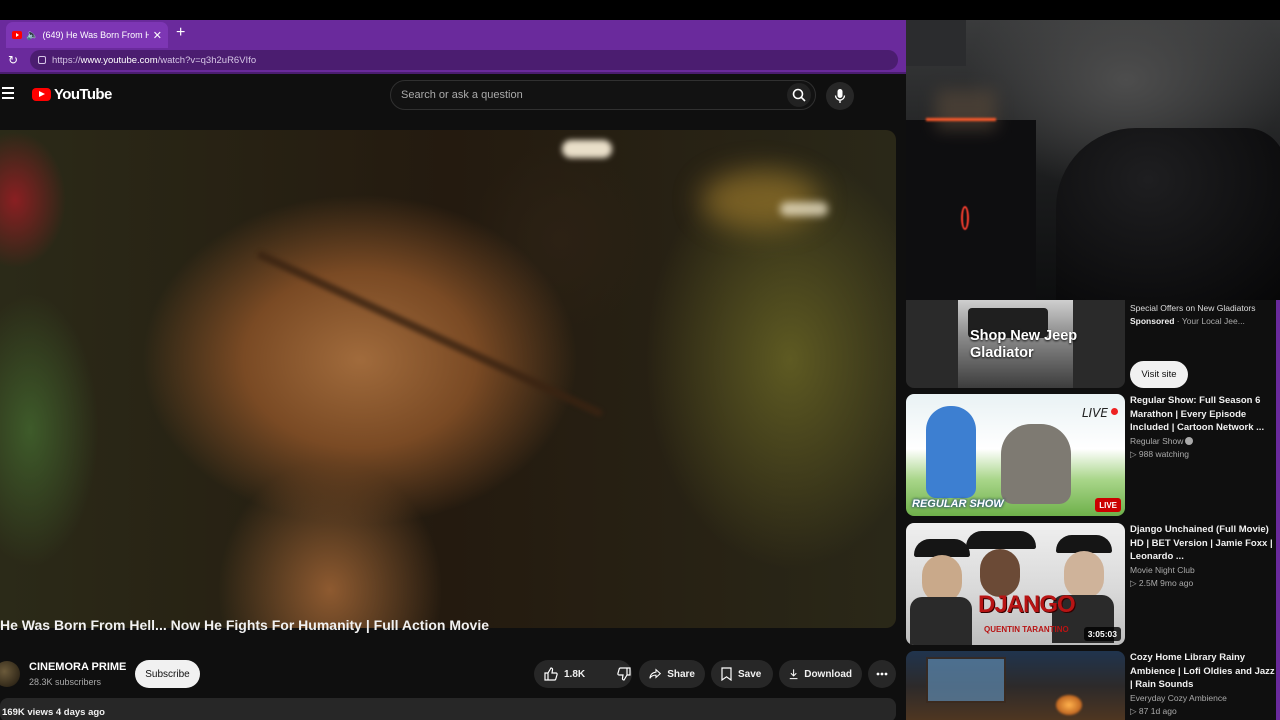  I want to click on thumbnail-credit-text: QUENTIN TARANTINO, so click(1026, 629).